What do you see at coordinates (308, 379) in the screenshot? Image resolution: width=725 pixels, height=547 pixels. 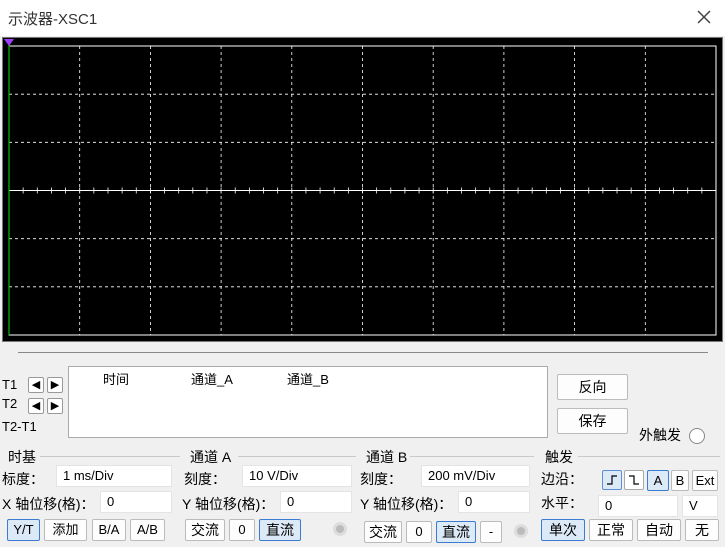 I see `readout-channel-b-header: 通道_B` at bounding box center [308, 379].